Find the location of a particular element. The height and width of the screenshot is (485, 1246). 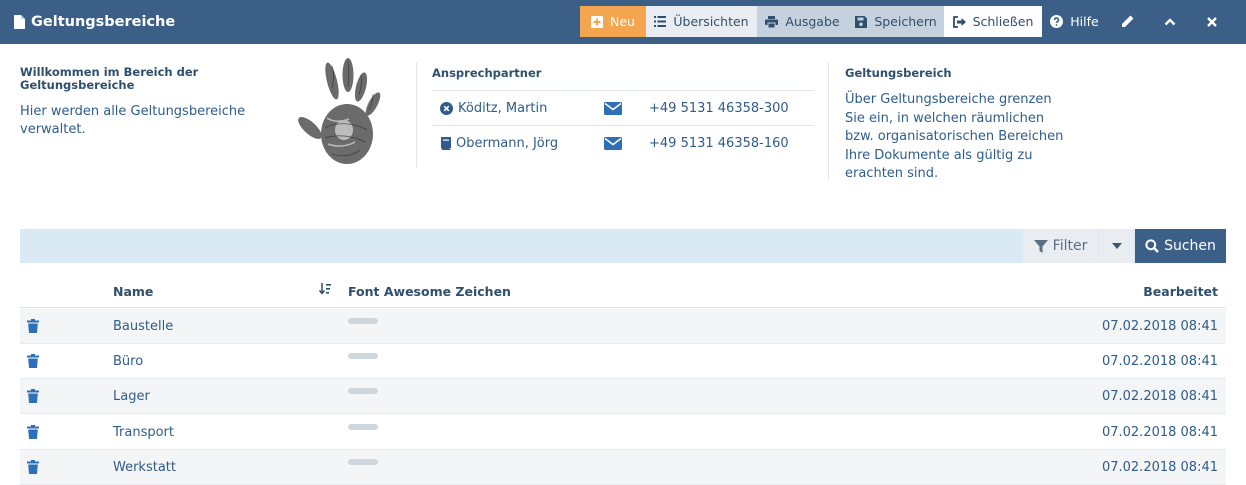

row-name: Baustelle is located at coordinates (143, 326).